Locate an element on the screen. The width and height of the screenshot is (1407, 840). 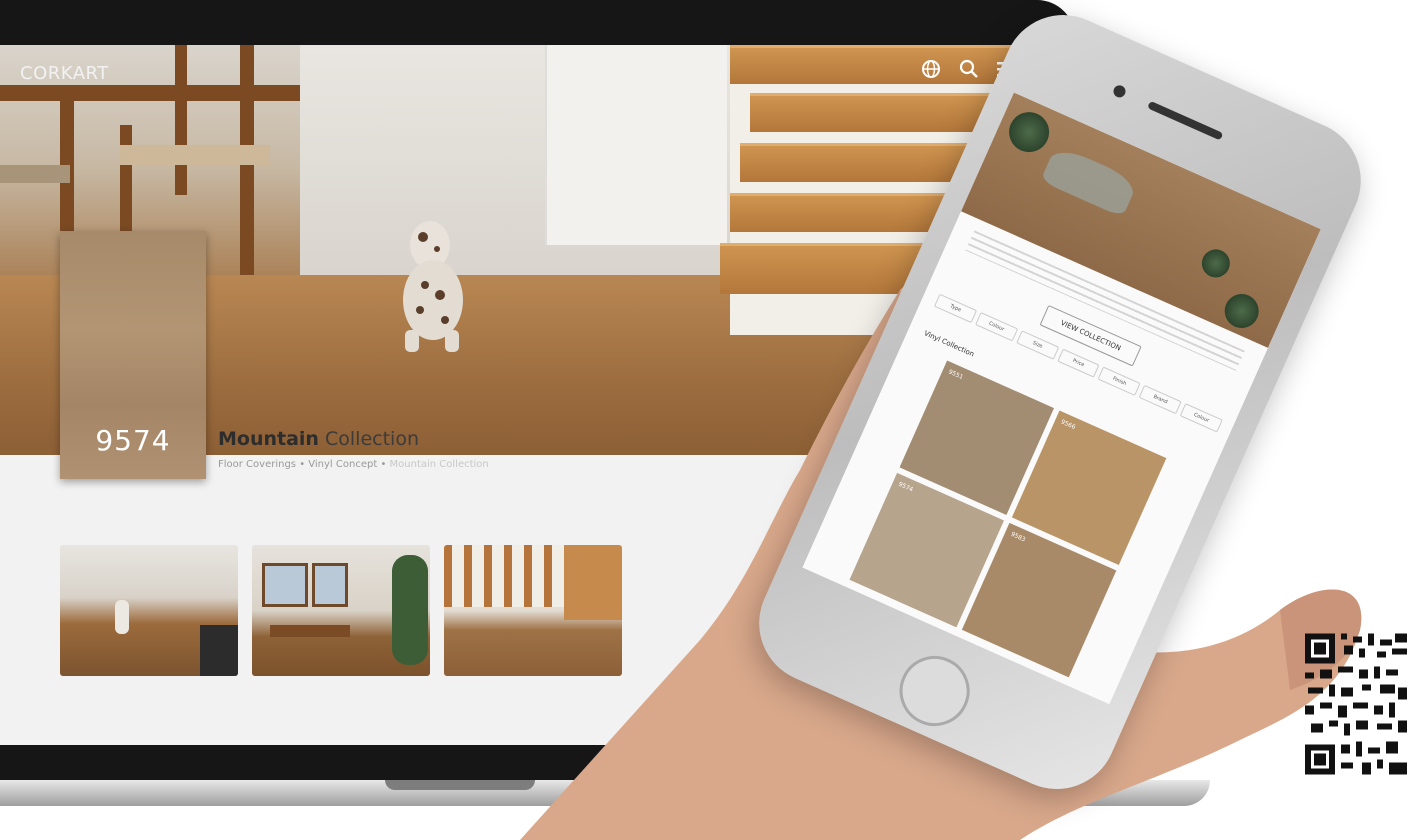
product-swatch: 9574 is located at coordinates (133, 355).